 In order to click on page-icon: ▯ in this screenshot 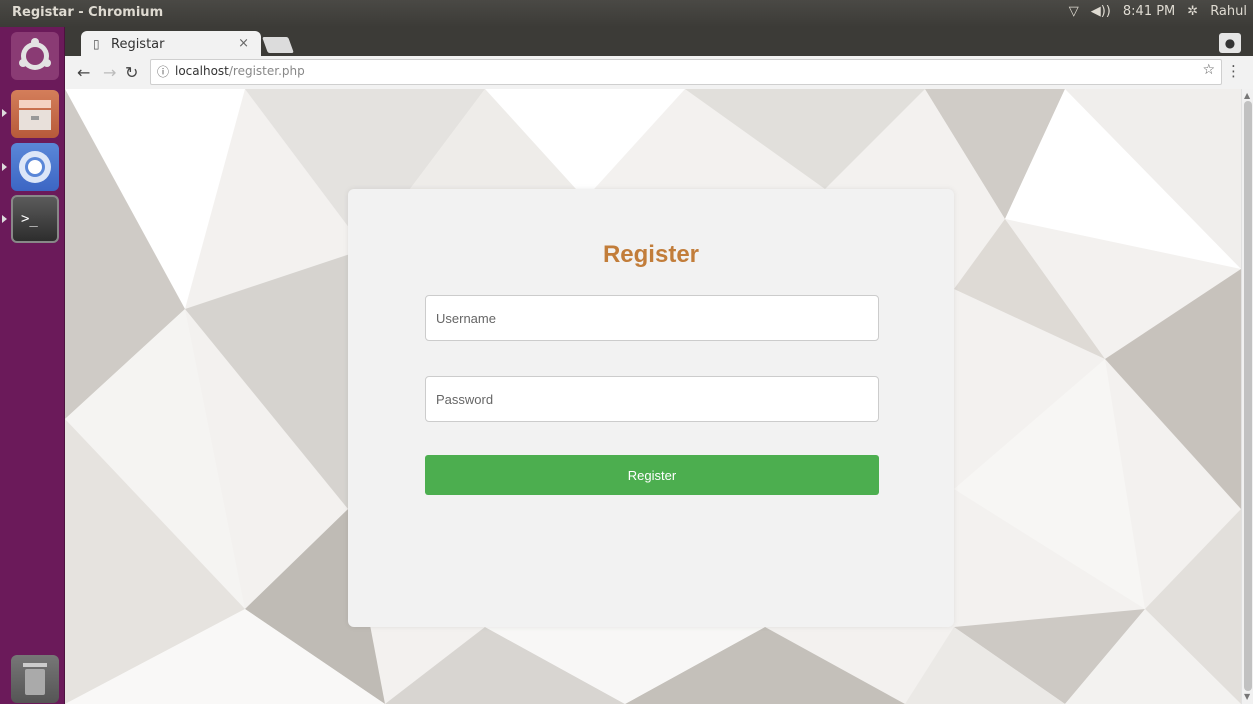, I will do `click(96, 44)`.